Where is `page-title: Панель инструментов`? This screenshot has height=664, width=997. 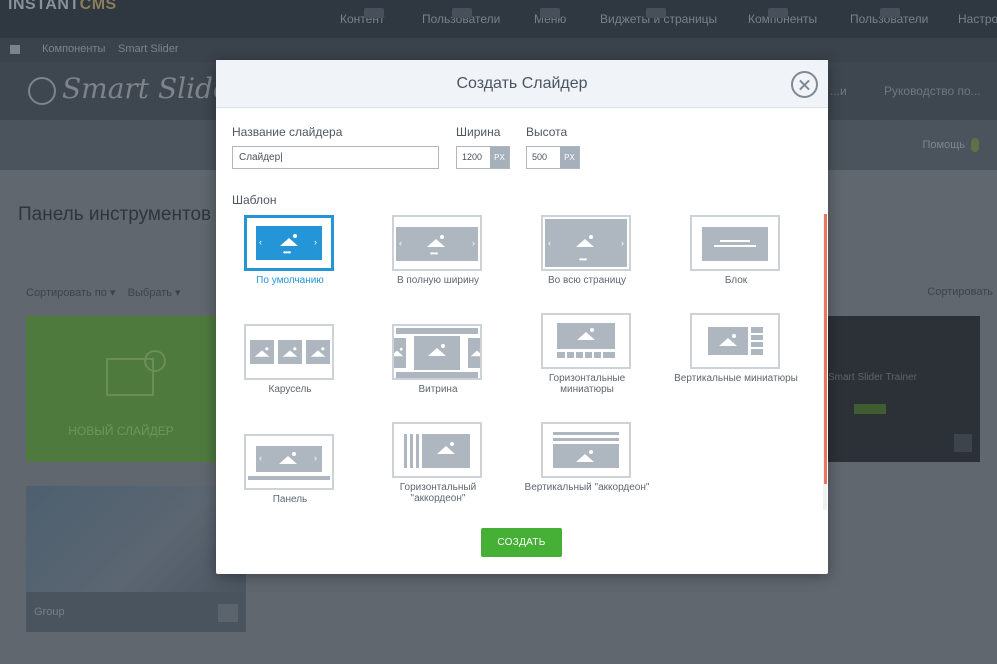 page-title: Панель инструментов is located at coordinates (115, 214).